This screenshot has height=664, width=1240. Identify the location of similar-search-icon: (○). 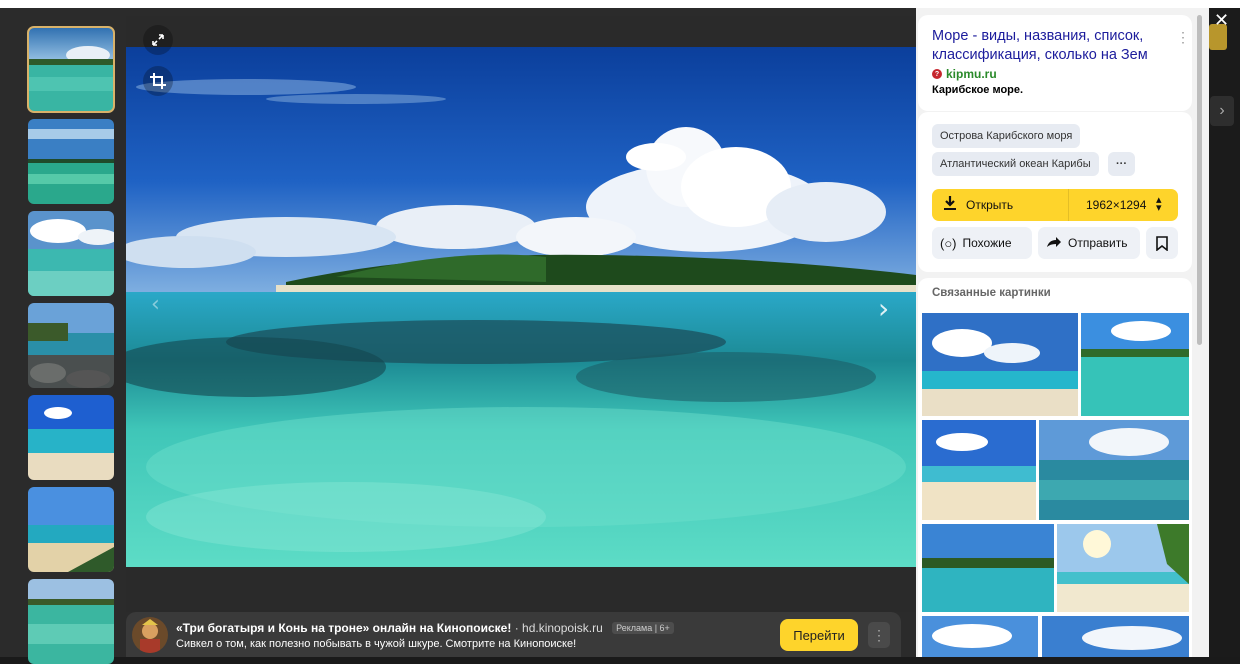
(948, 243).